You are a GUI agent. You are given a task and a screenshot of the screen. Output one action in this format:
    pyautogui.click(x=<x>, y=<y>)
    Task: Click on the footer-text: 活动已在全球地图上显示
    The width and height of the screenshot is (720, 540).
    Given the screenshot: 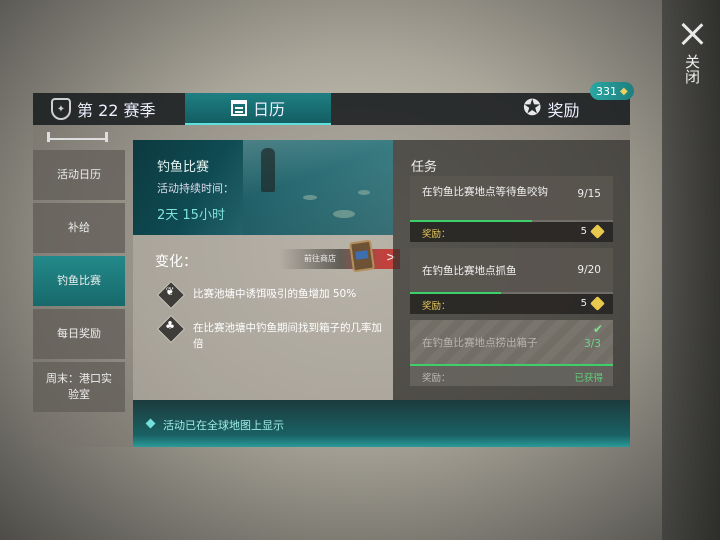 What is the action you would take?
    pyautogui.click(x=223, y=425)
    